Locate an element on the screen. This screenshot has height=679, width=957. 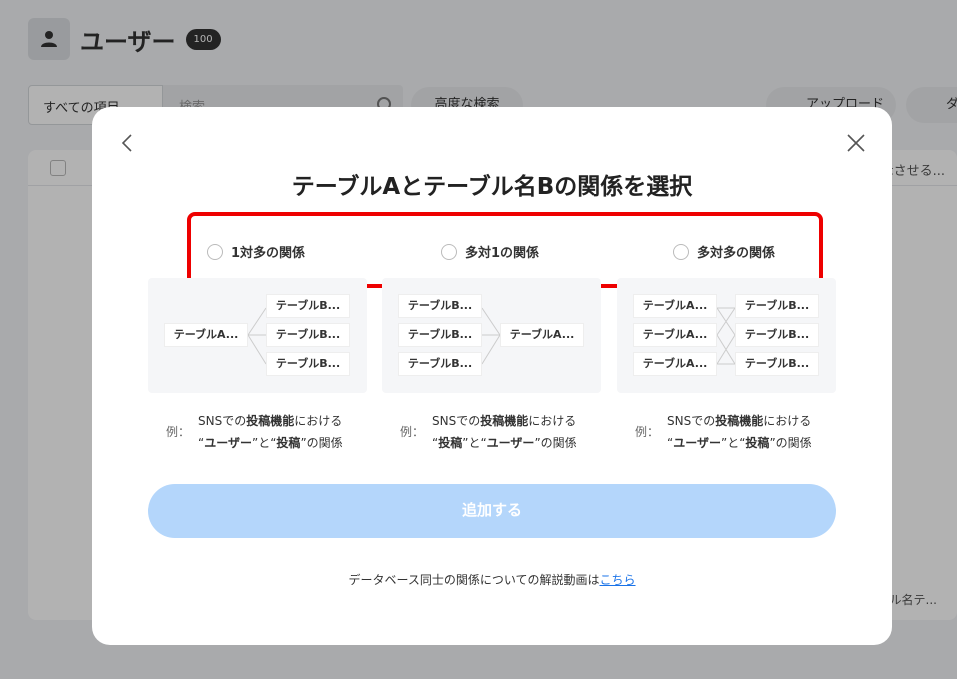
option-label: 多対多の関係 is located at coordinates (736, 253).